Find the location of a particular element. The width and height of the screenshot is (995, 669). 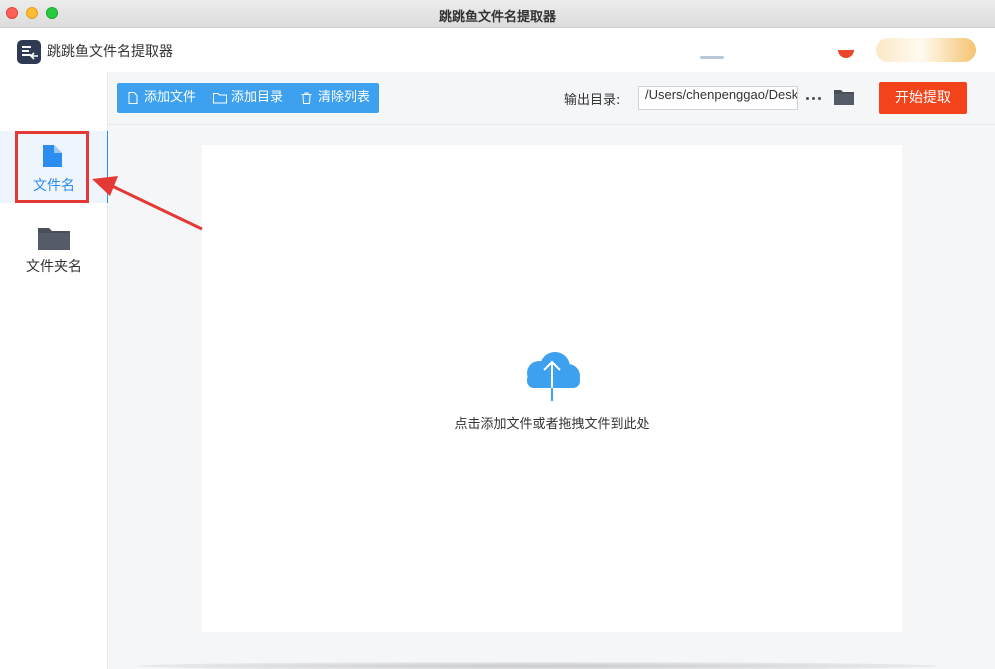

sidebar-item-foldername: 文件夹名 is located at coordinates (54, 248).